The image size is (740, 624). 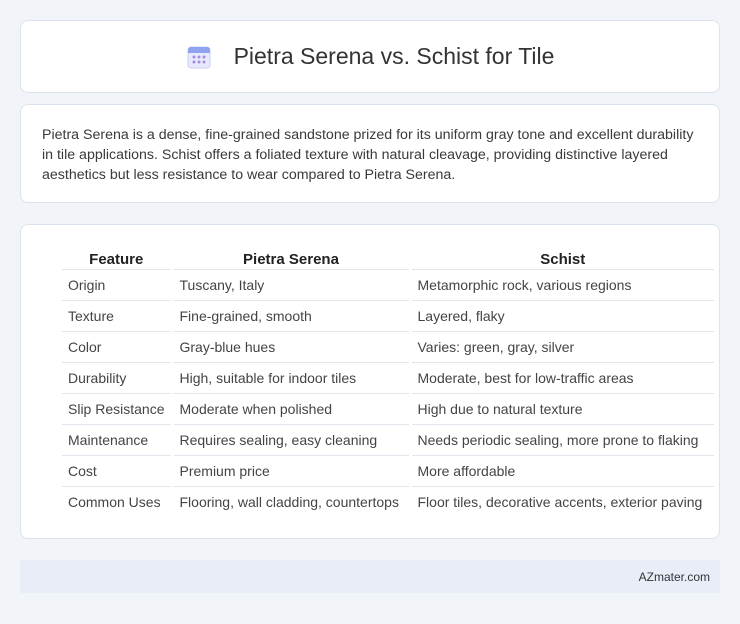 I want to click on cell-pietra-serena: High, suitable for indoor tiles, so click(x=292, y=377).